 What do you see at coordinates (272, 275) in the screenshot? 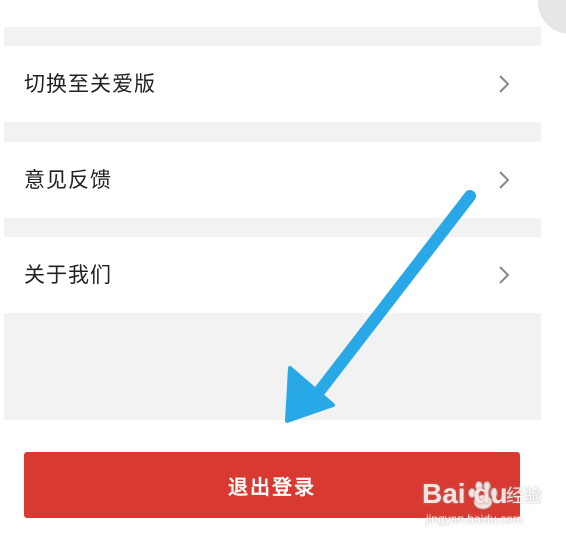
I see `menu-item-about-us: 关于我们` at bounding box center [272, 275].